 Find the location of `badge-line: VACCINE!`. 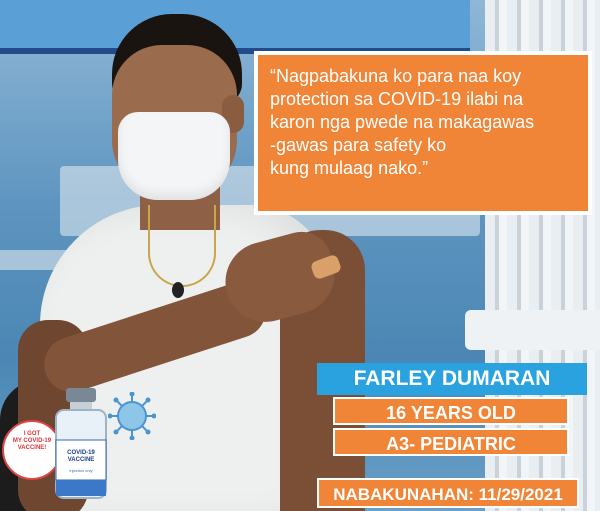

badge-line: VACCINE! is located at coordinates (32, 448).